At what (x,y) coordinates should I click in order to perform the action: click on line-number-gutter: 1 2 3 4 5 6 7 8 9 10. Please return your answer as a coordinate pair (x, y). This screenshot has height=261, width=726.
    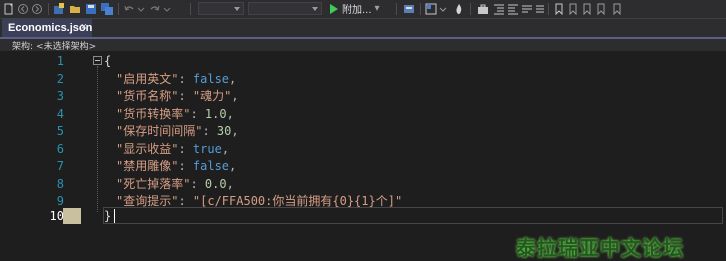
    Looking at the image, I should click on (35, 150).